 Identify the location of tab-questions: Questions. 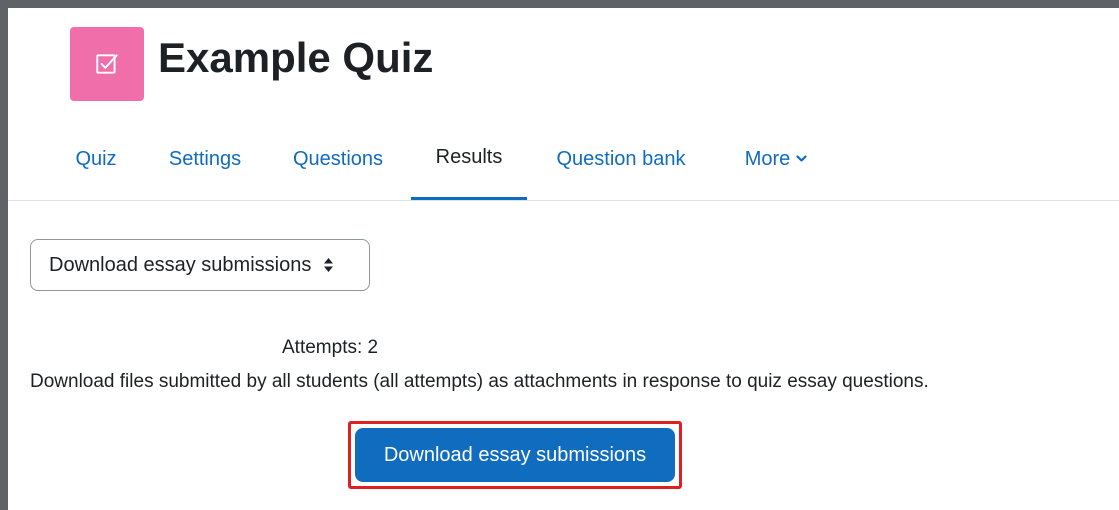
(338, 159).